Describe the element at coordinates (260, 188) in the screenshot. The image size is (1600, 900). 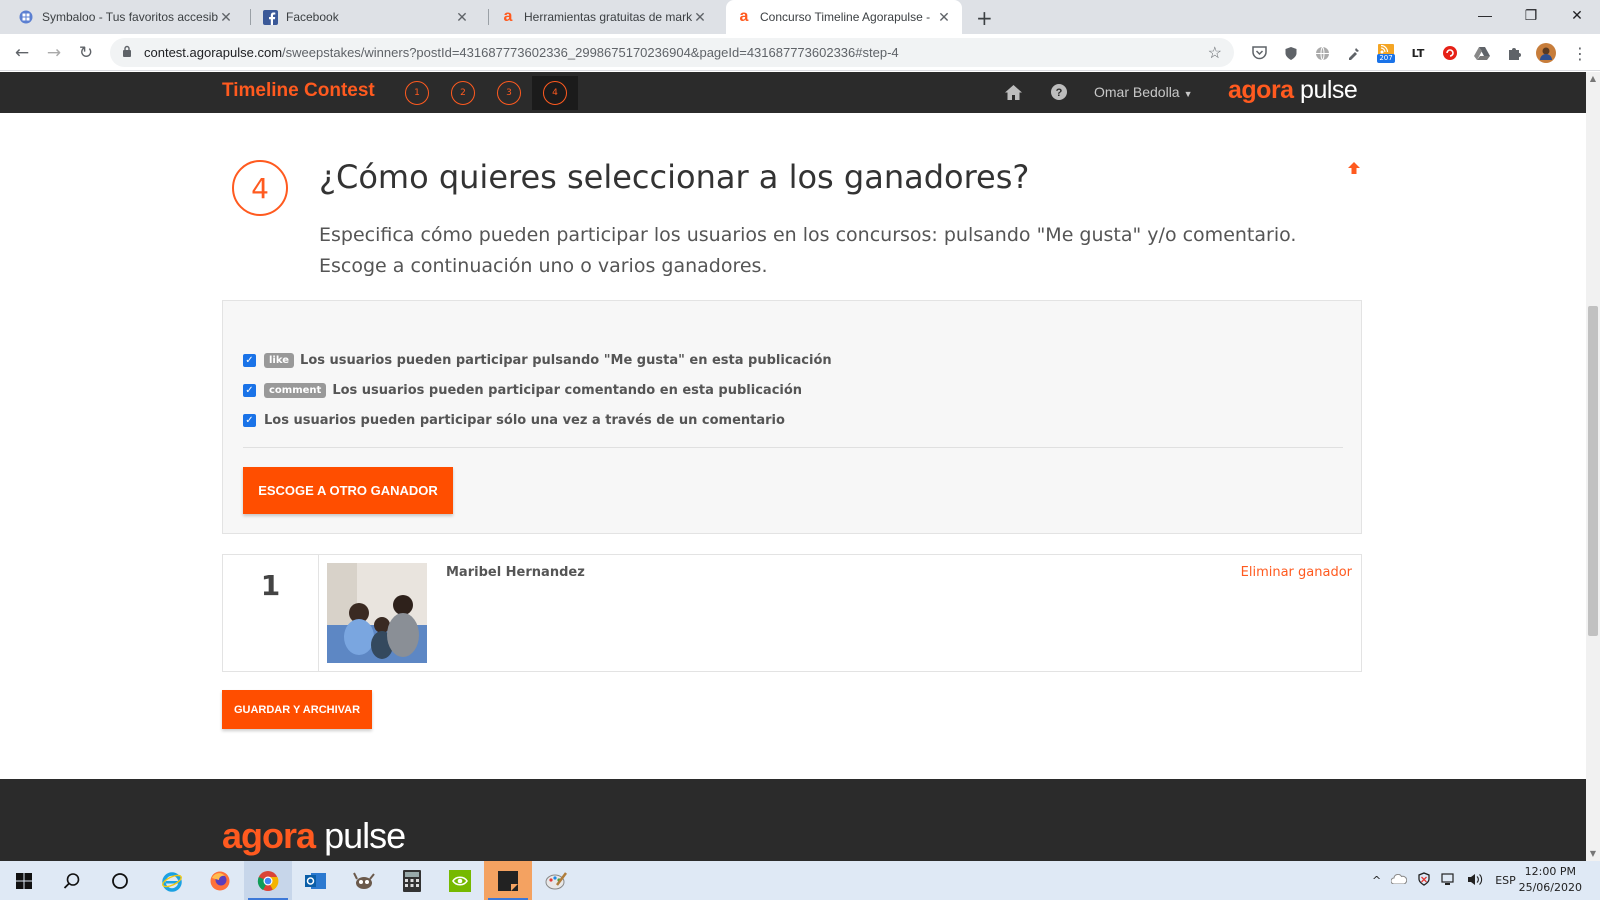
I see `step-number-circle: 4` at that location.